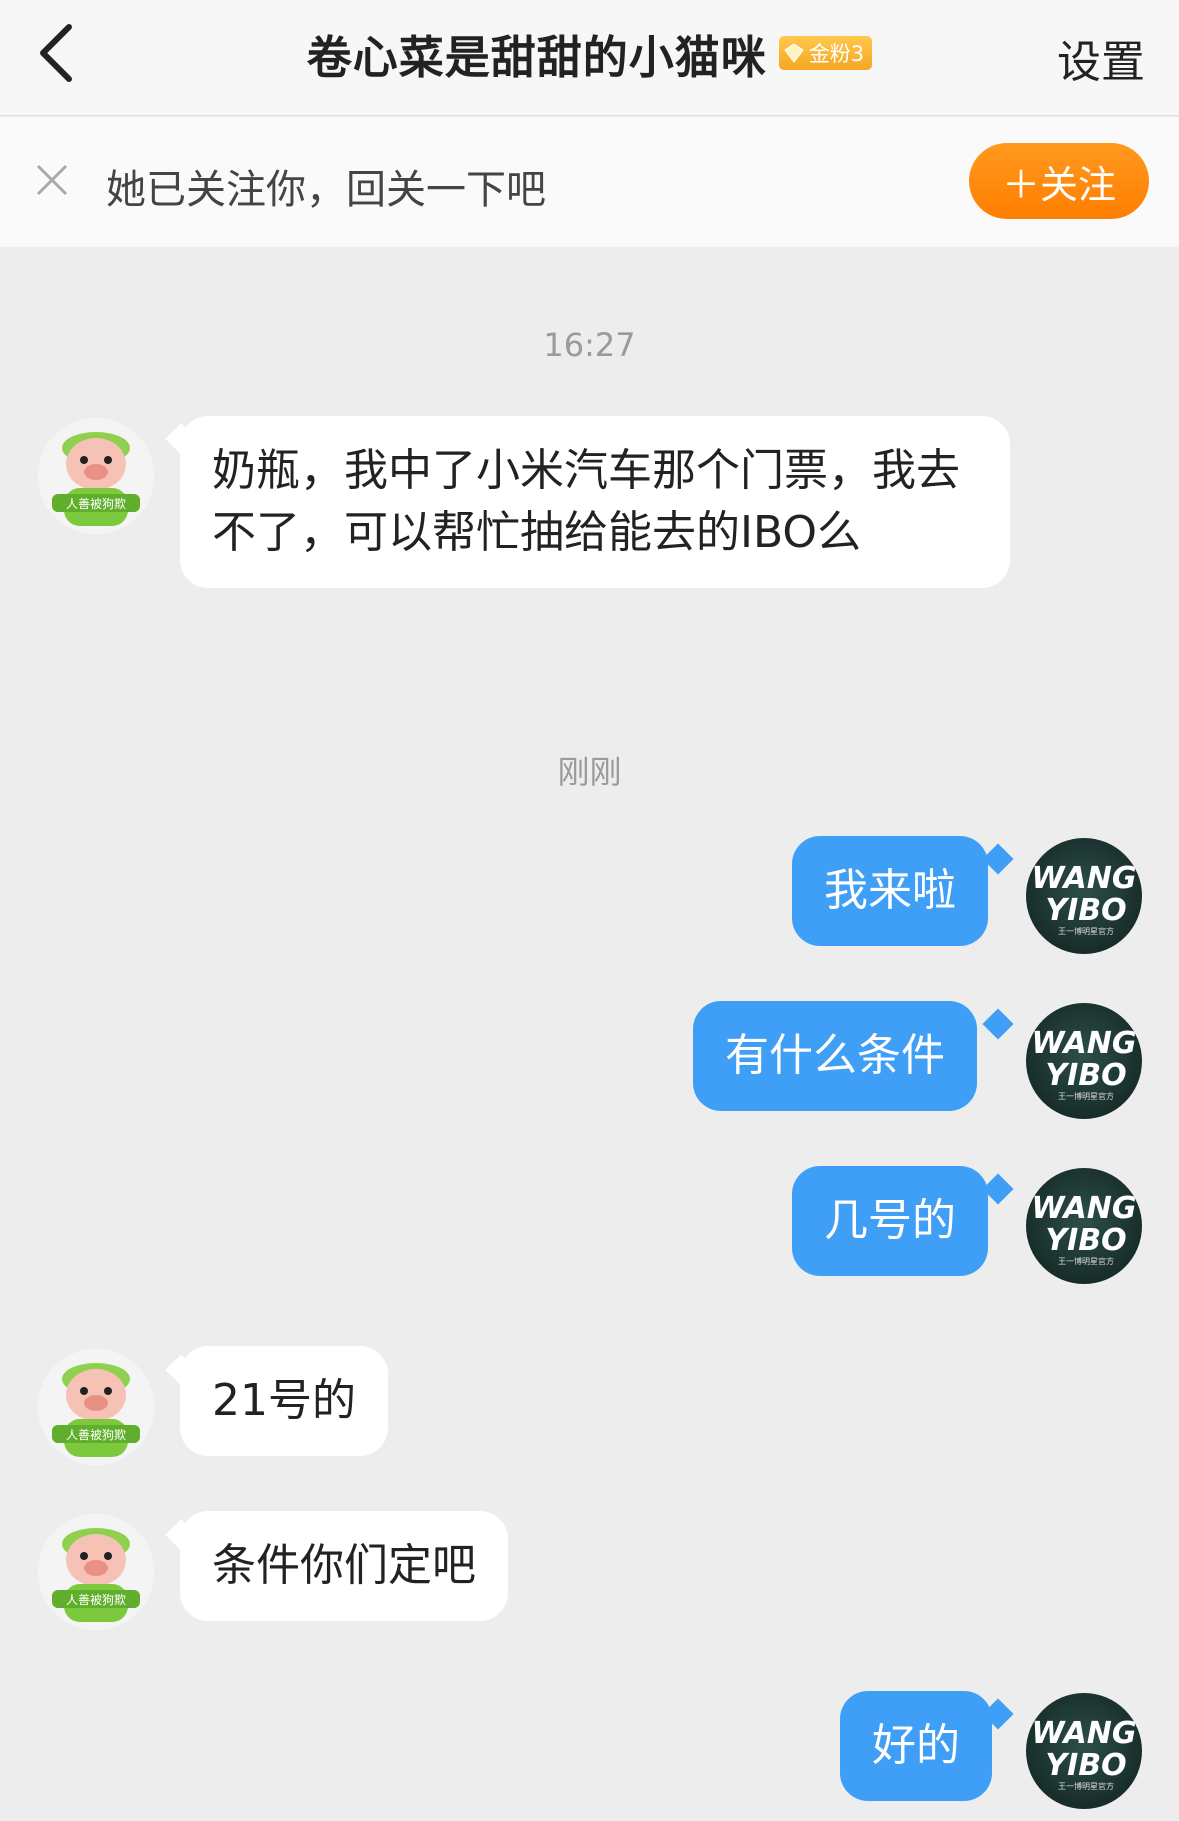 Image resolution: width=1179 pixels, height=1821 pixels. I want to click on message-bubble-incoming: 条件你们定吧, so click(344, 1566).